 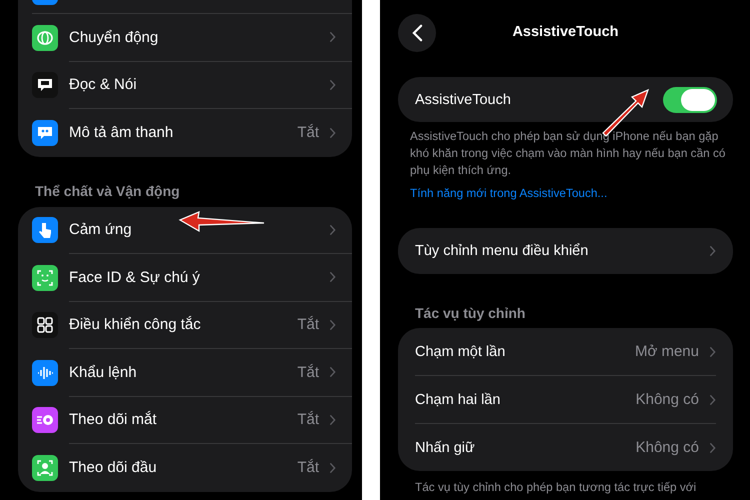 I want to click on settings-row: Đọc & Nói, so click(x=192, y=85).